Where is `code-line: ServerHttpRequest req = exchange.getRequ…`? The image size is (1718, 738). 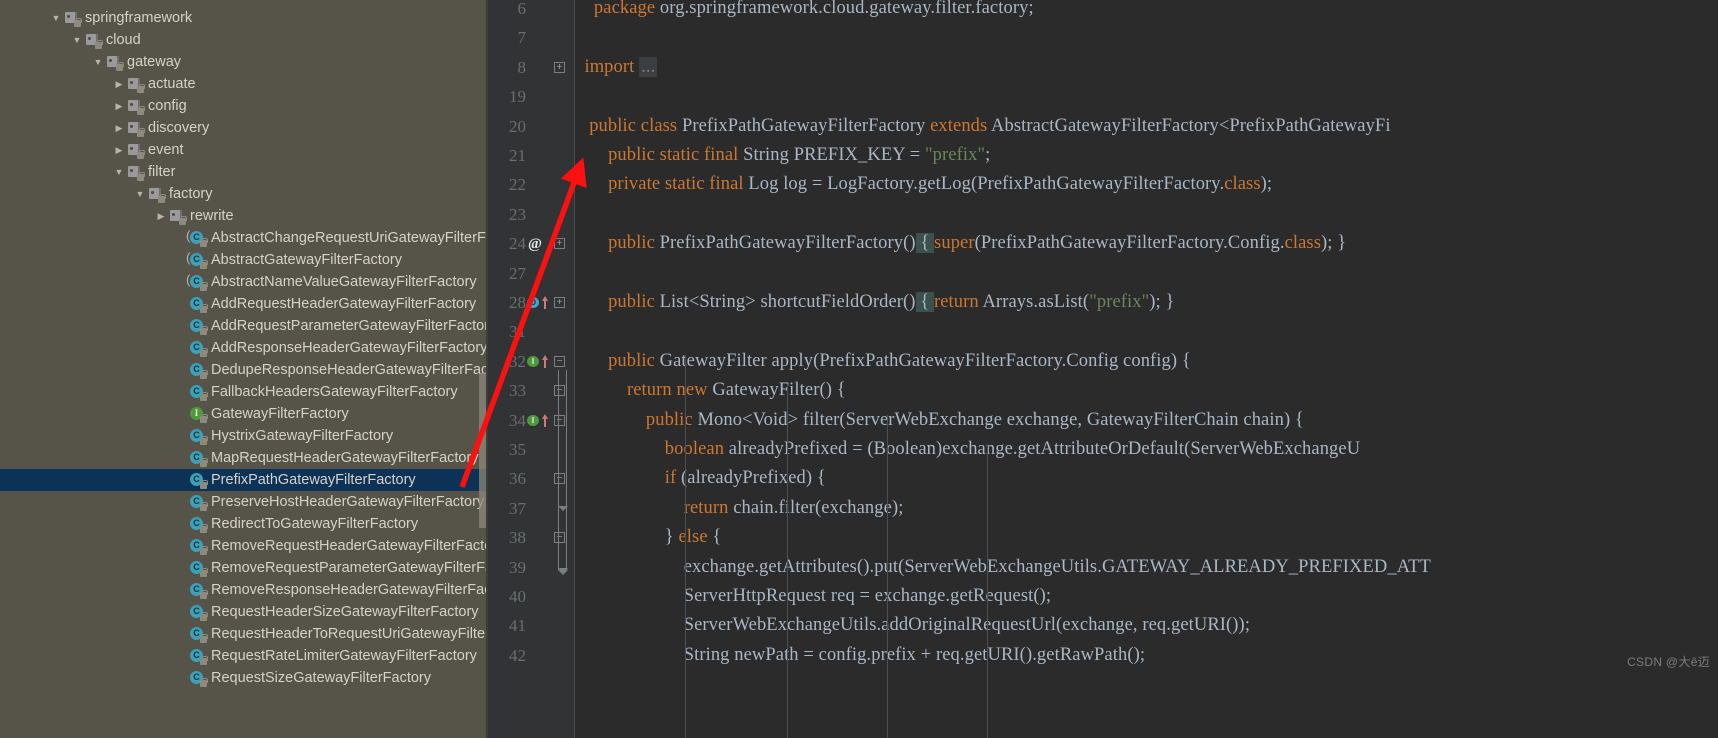 code-line: ServerHttpRequest req = exchange.getRequ… is located at coordinates (813, 596).